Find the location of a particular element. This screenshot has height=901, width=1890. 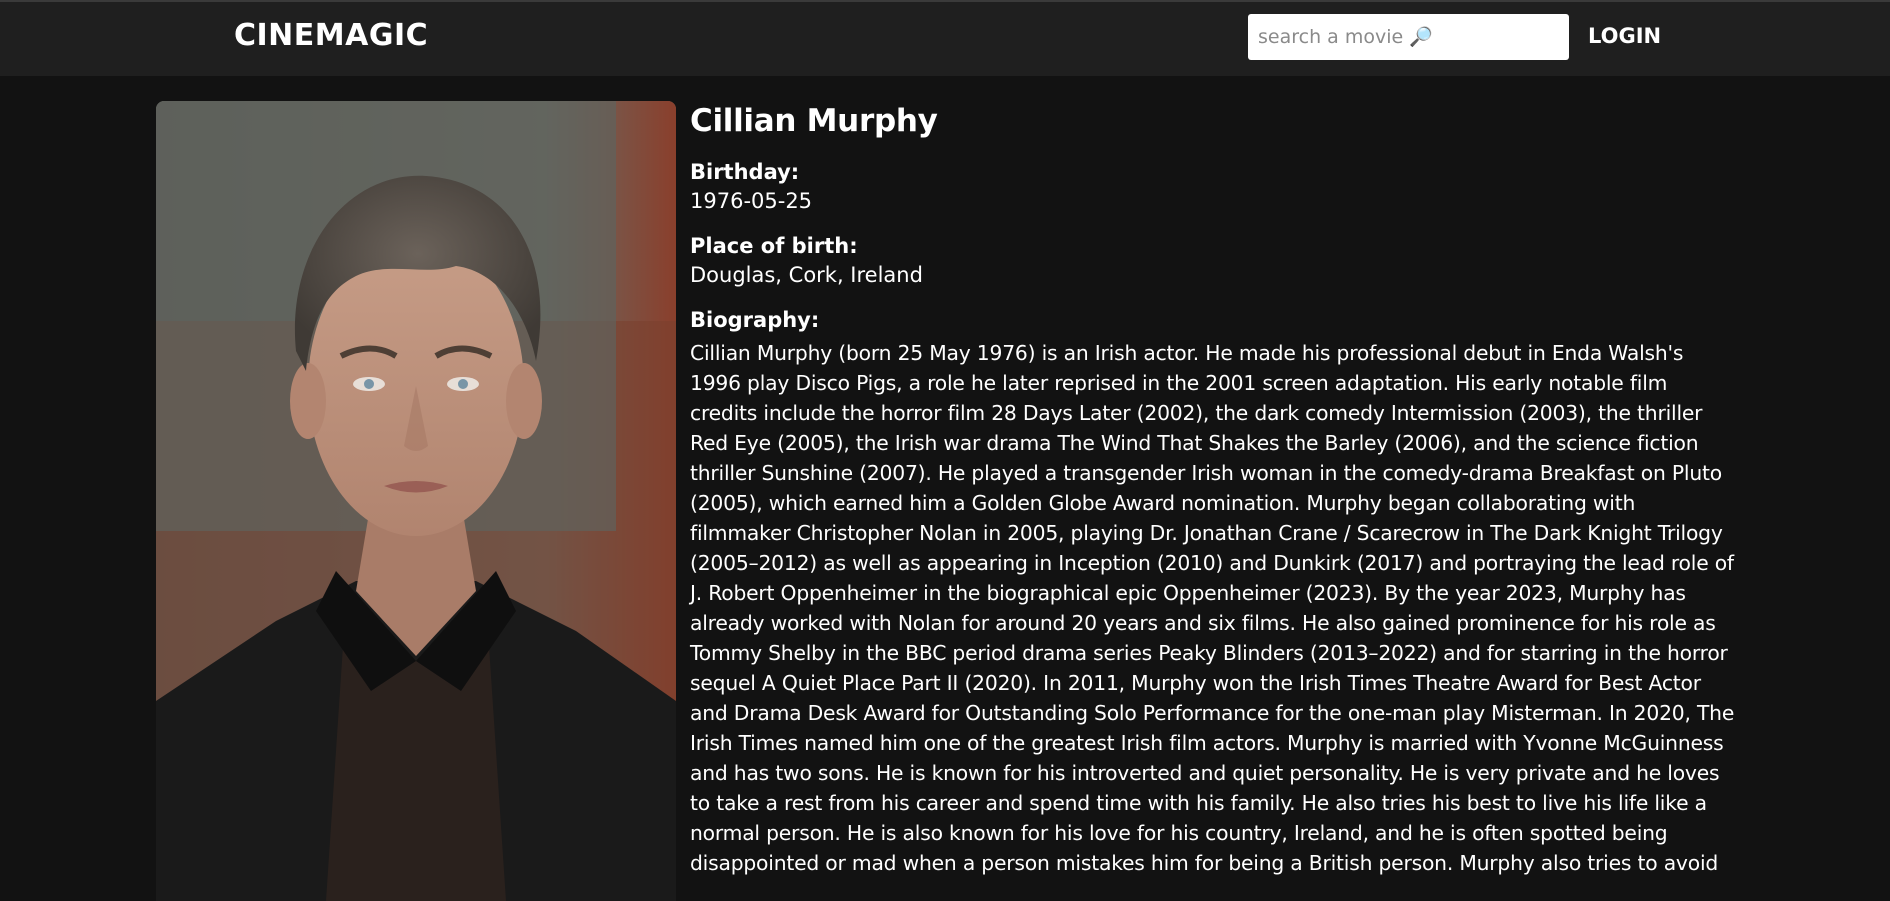

search-input is located at coordinates (1408, 37).